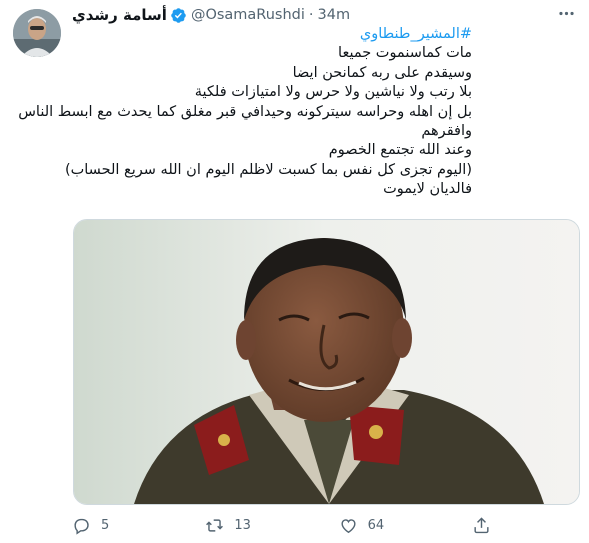 The width and height of the screenshot is (589, 543). Describe the element at coordinates (427, 189) in the screenshot. I see `tweet-line: فالديان لايموت` at that location.